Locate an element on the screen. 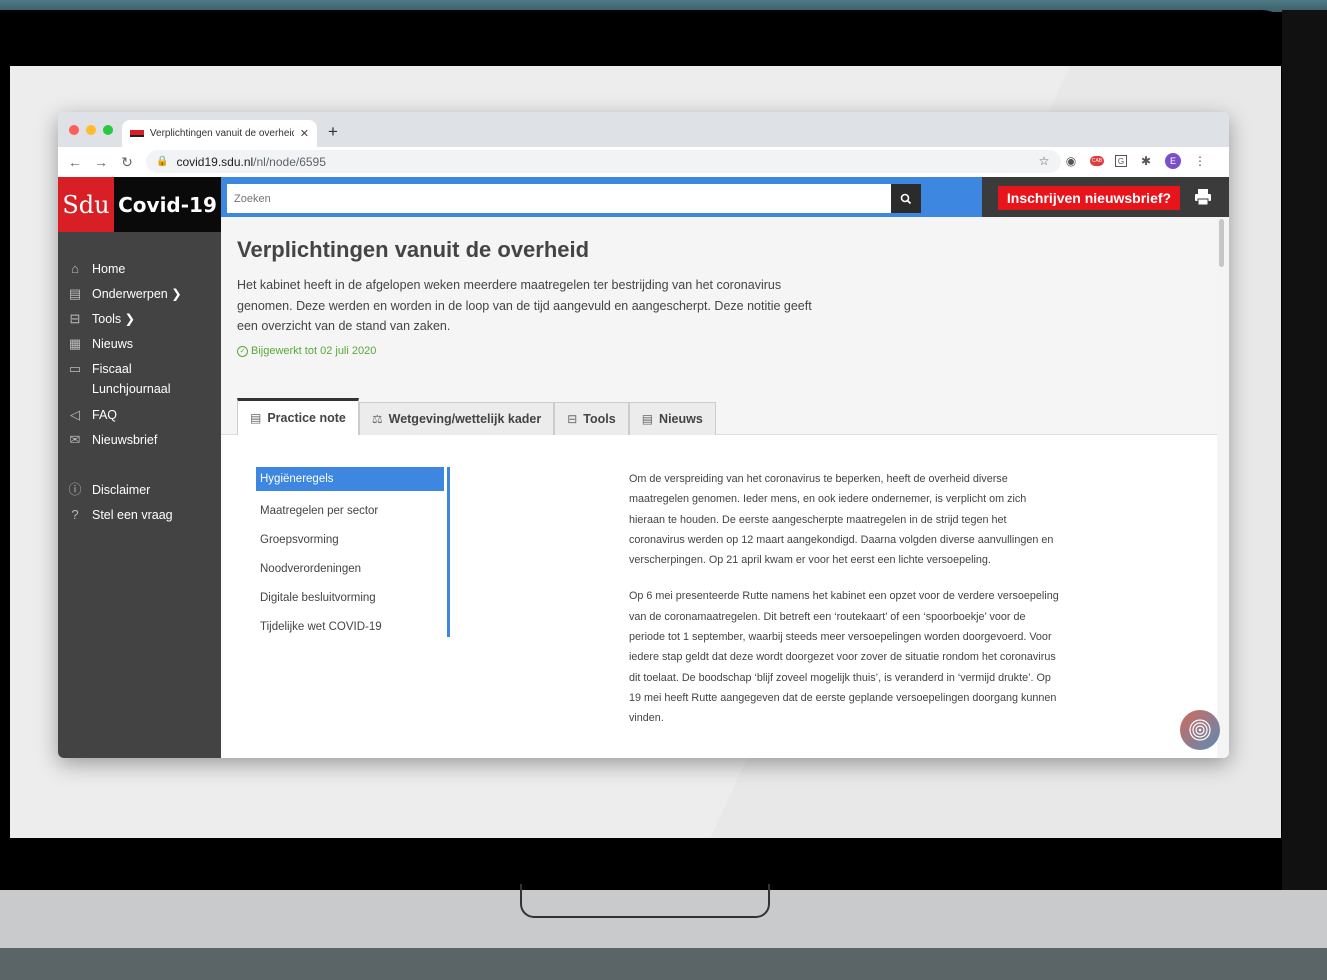  url-path: /nl/node/6595 is located at coordinates (289, 161).